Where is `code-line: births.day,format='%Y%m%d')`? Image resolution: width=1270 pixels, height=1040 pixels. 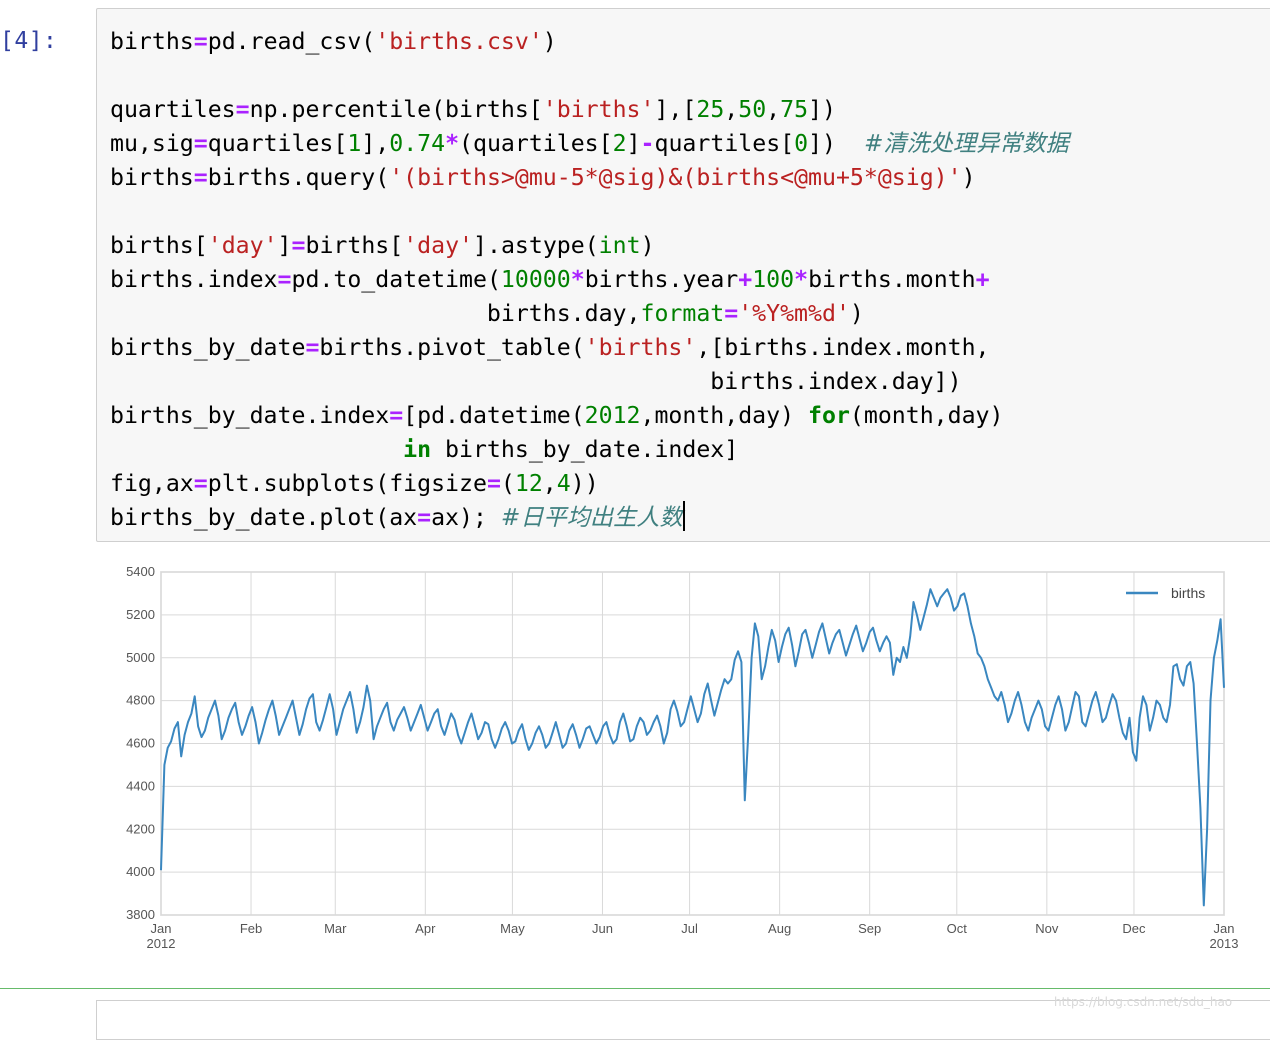 code-line: births.day,format='%Y%m%d') is located at coordinates (487, 313).